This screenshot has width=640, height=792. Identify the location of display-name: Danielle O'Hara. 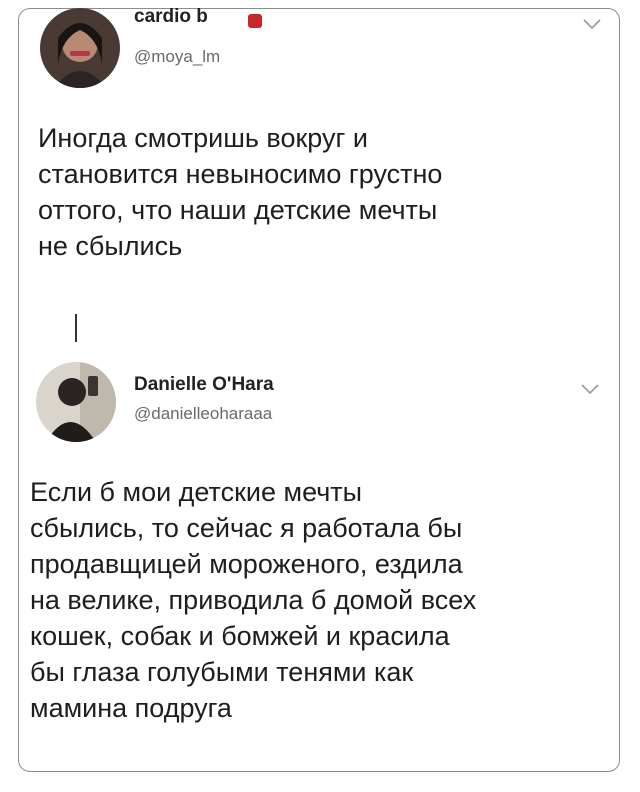
(204, 385).